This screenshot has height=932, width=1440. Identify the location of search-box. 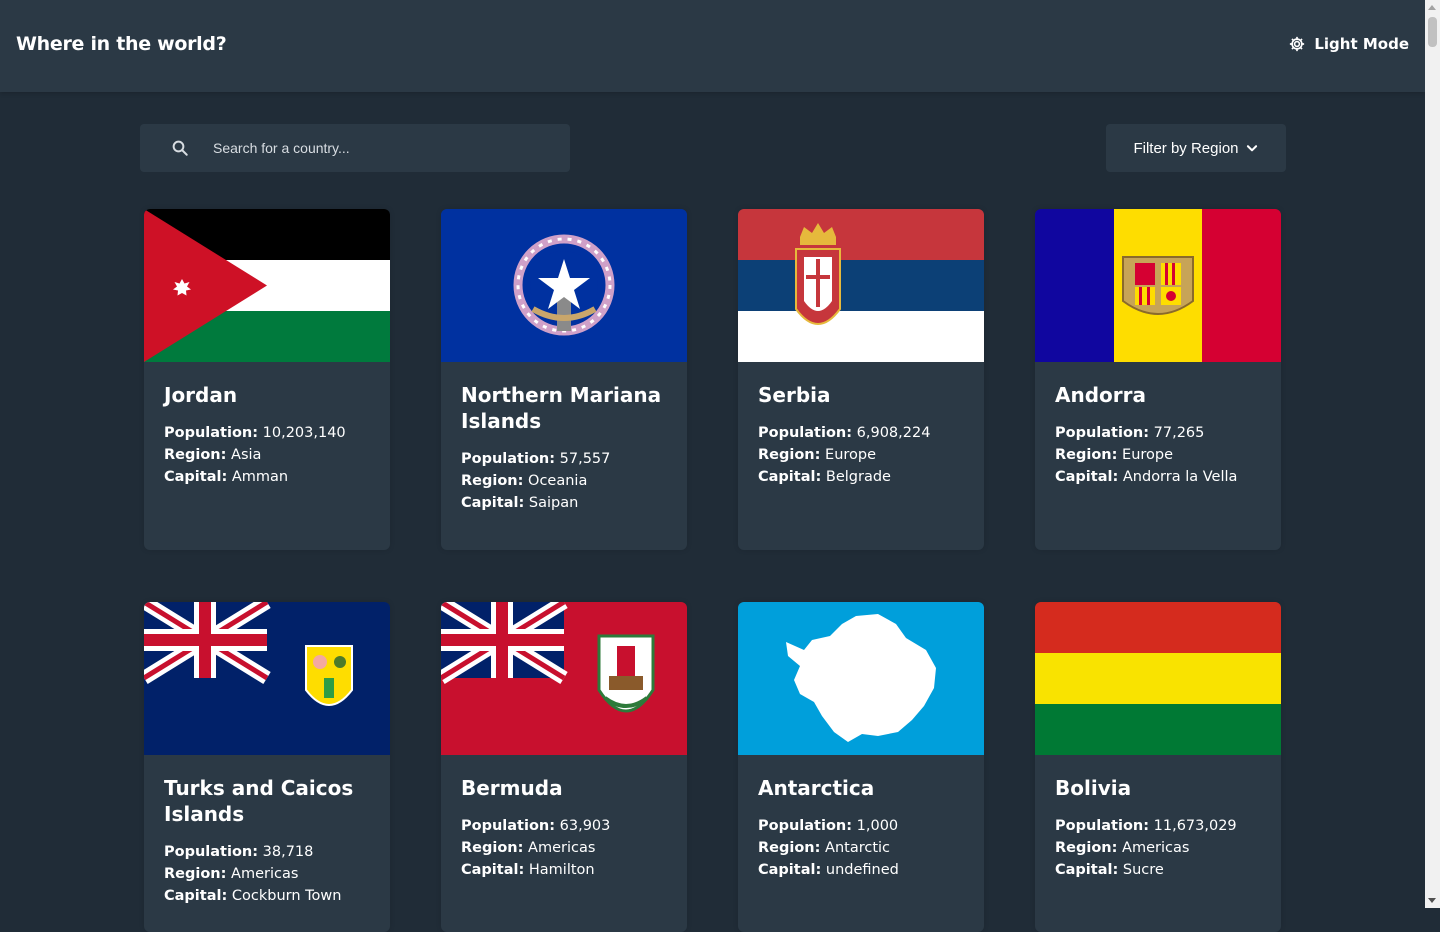
(355, 148).